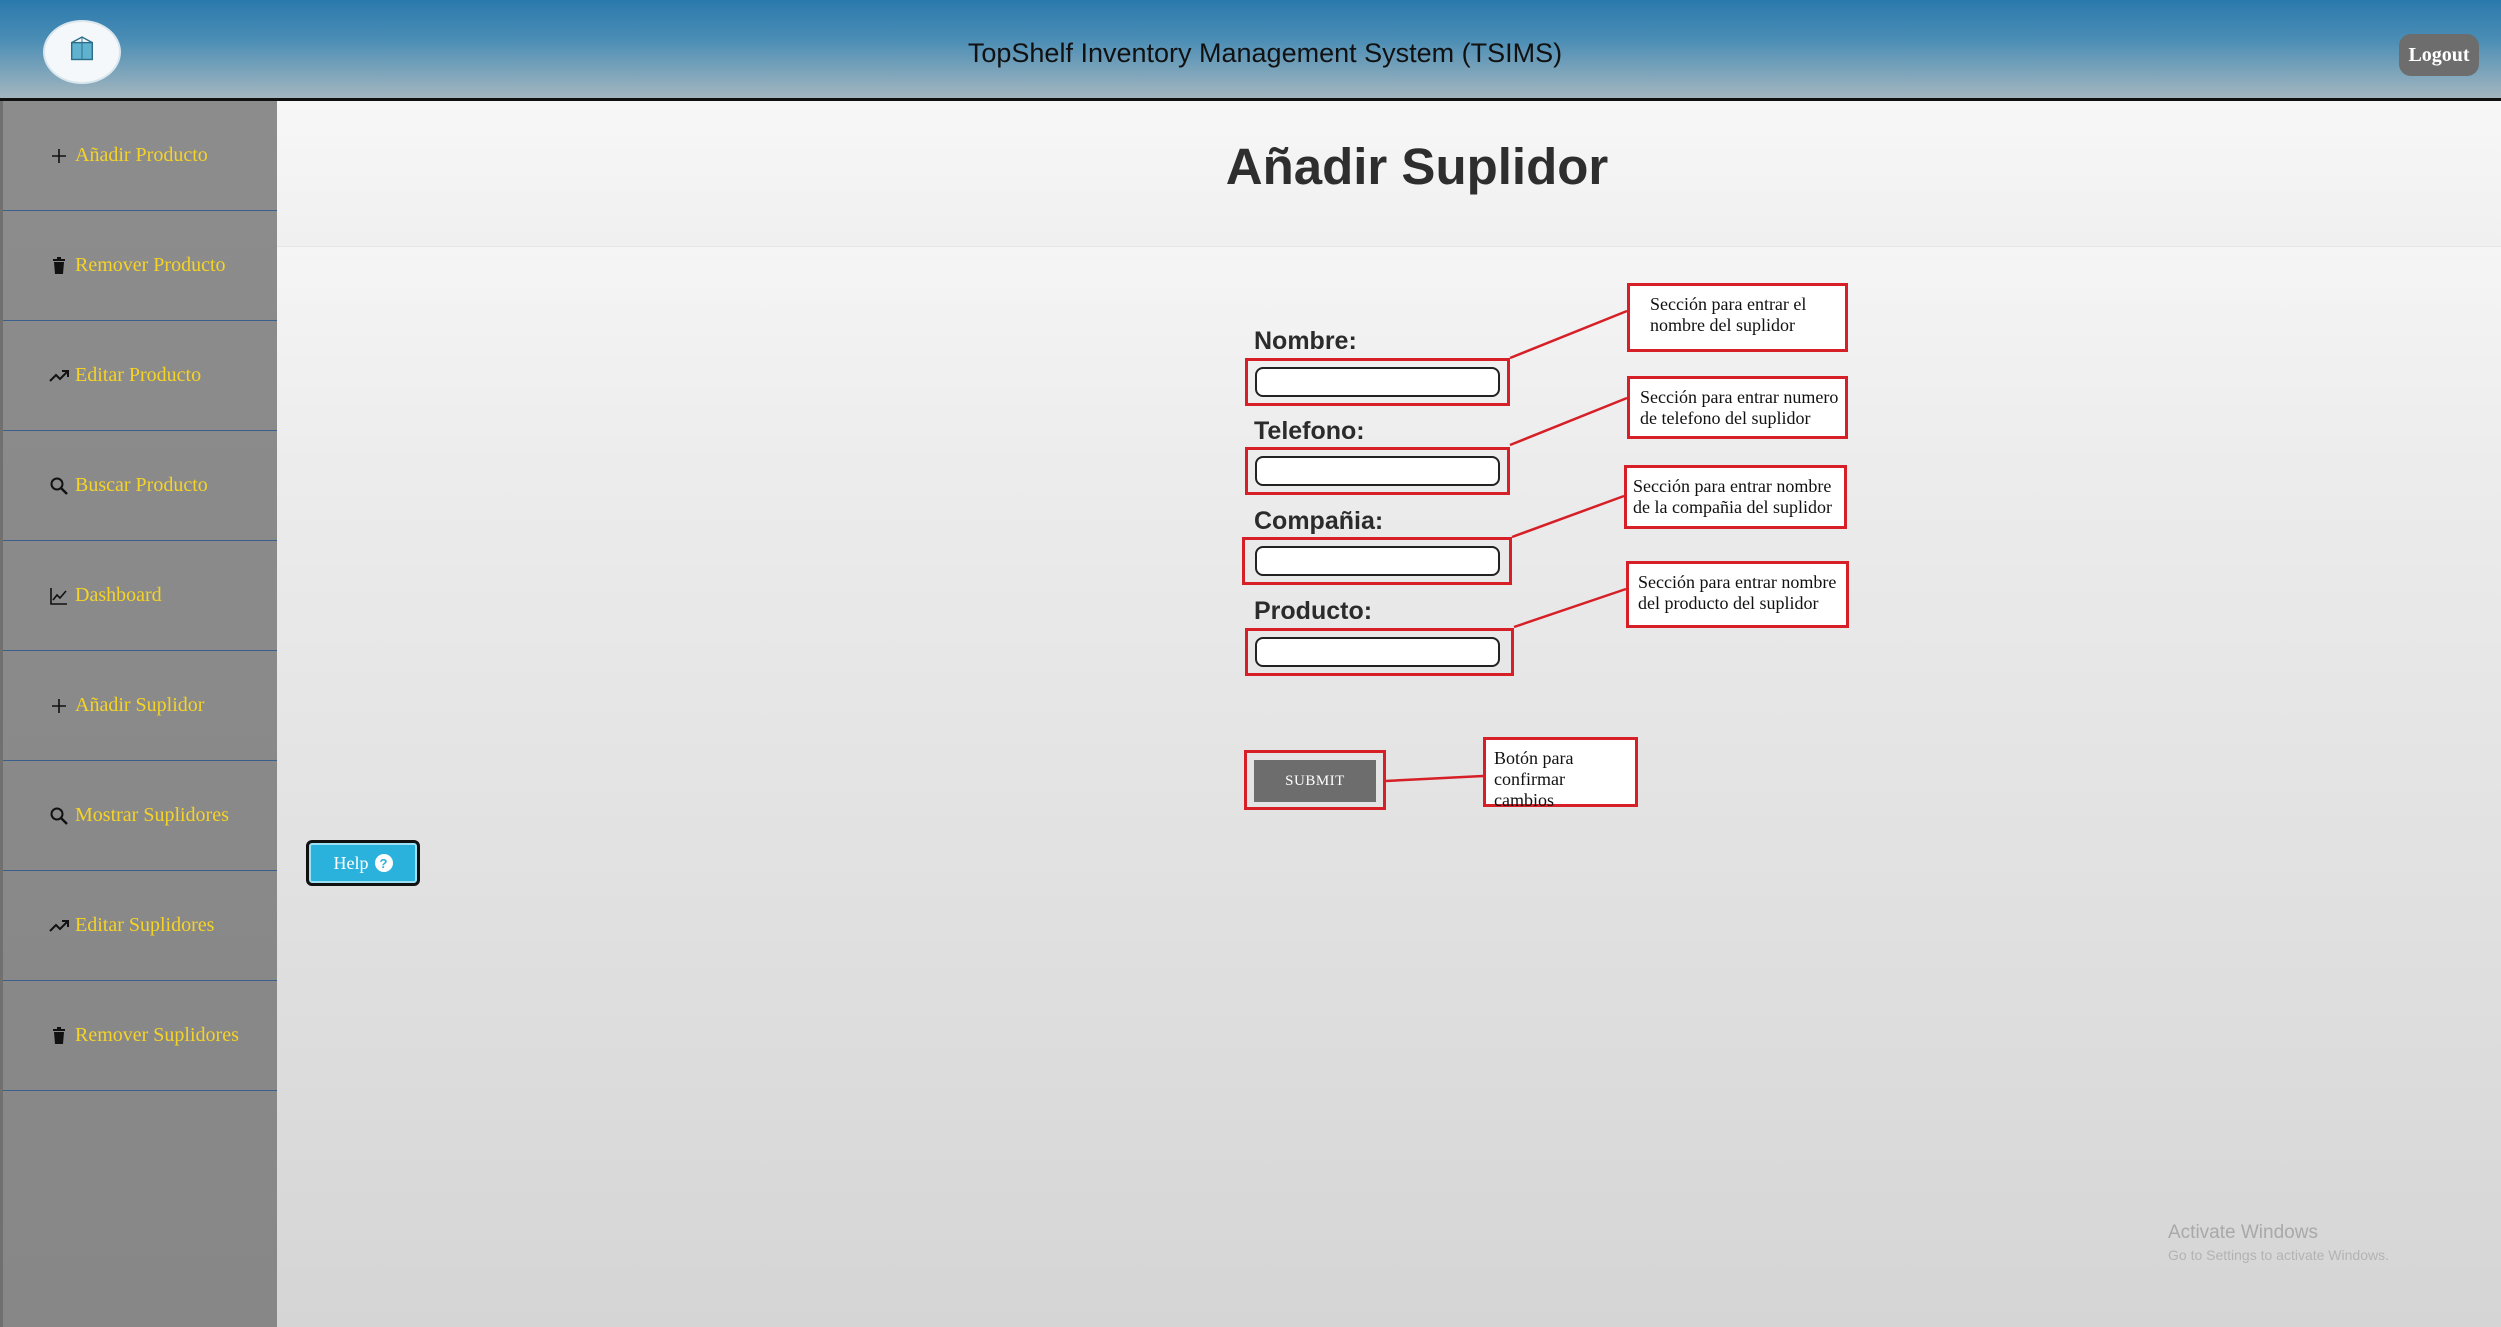 This screenshot has width=2501, height=1327. What do you see at coordinates (59, 596) in the screenshot?
I see `line-chart-icon` at bounding box center [59, 596].